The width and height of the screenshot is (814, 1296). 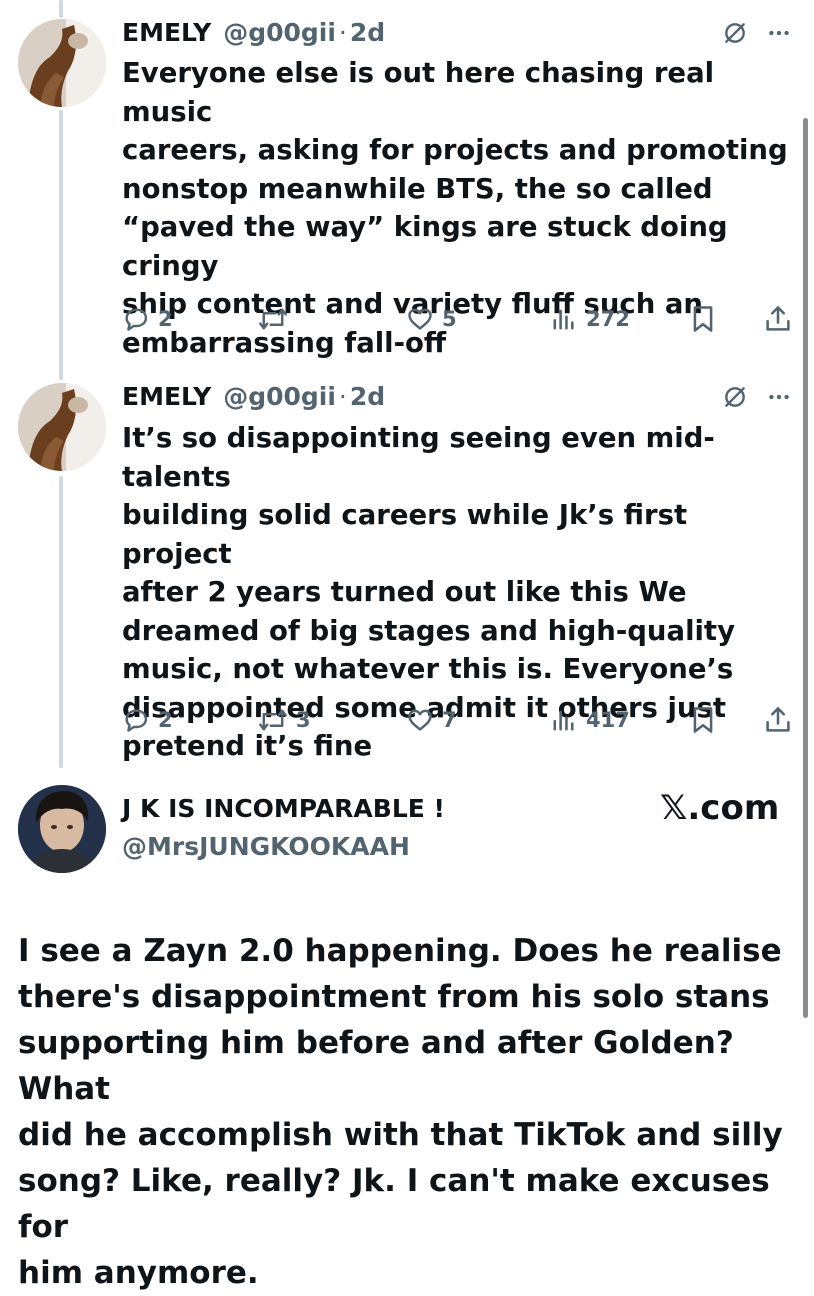 I want to click on views-button: 417, so click(x=590, y=720).